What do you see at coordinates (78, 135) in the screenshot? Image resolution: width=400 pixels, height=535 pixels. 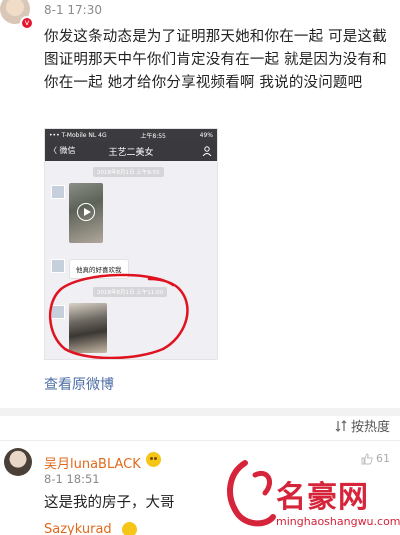 I see `carrier-text: ••• T-Mobile NL 4G` at bounding box center [78, 135].